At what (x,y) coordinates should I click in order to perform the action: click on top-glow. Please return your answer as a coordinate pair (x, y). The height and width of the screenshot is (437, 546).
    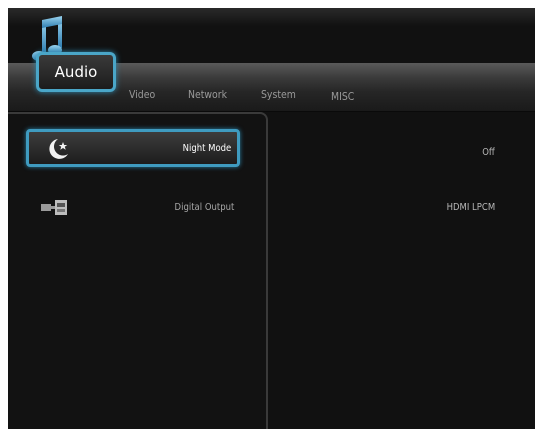
    Looking at the image, I should click on (271, 17).